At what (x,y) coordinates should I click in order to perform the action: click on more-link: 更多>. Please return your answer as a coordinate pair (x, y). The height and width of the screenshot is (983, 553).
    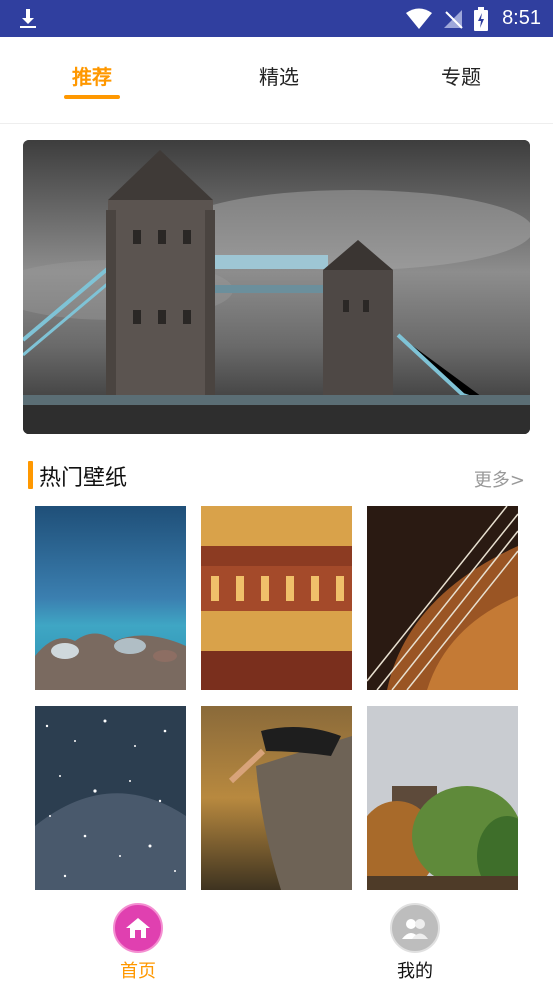
    Looking at the image, I should click on (499, 479).